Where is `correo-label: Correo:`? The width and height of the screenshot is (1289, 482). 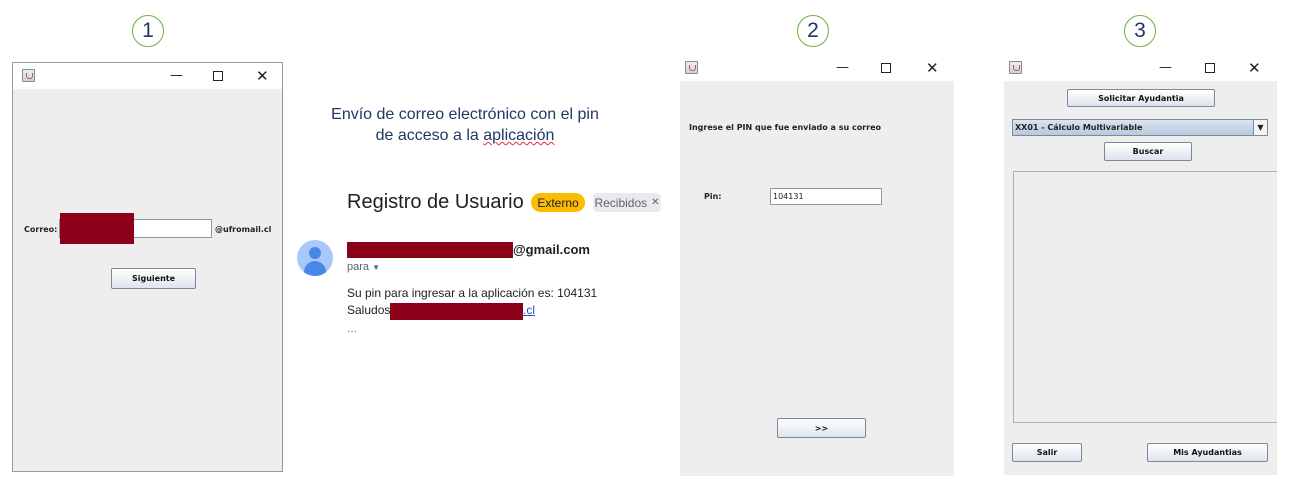
correo-label: Correo: is located at coordinates (41, 229).